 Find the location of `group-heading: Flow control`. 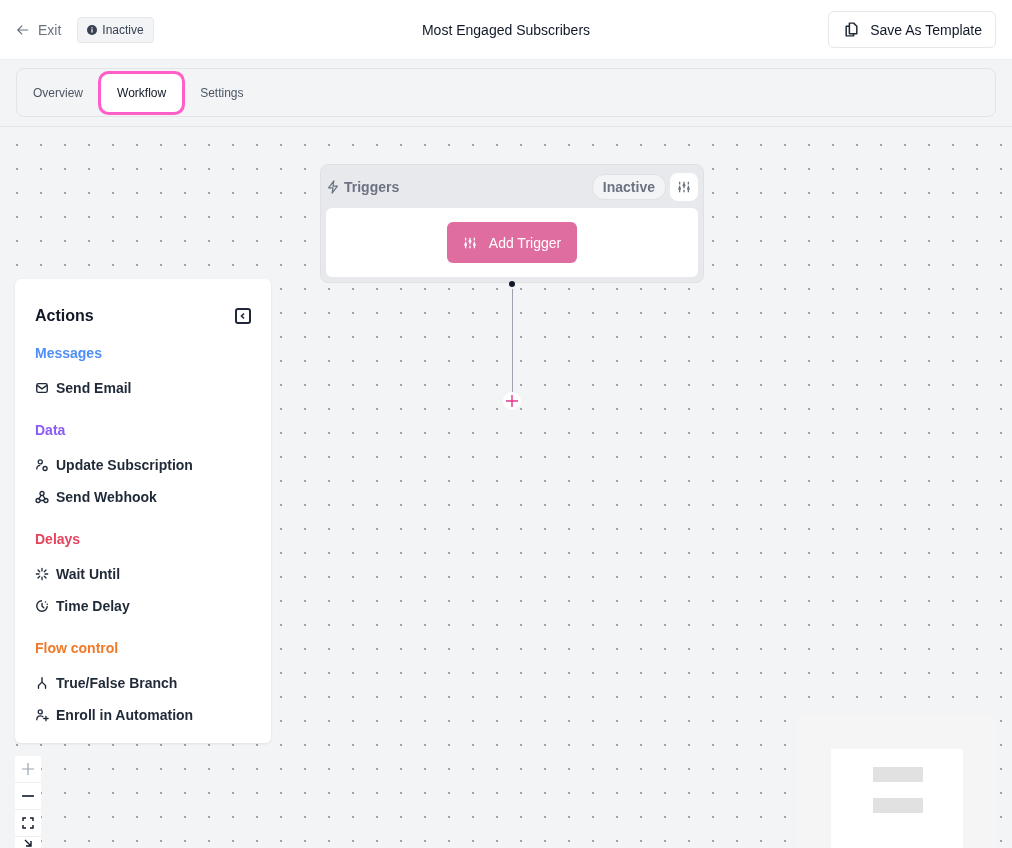

group-heading: Flow control is located at coordinates (77, 648).